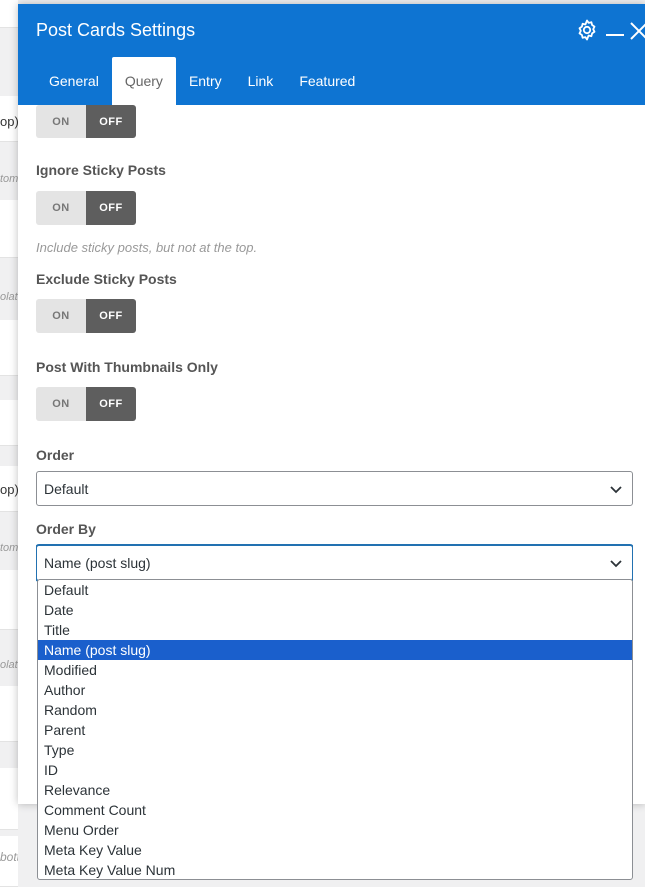  Describe the element at coordinates (334, 488) in the screenshot. I see `order-select: Default` at that location.